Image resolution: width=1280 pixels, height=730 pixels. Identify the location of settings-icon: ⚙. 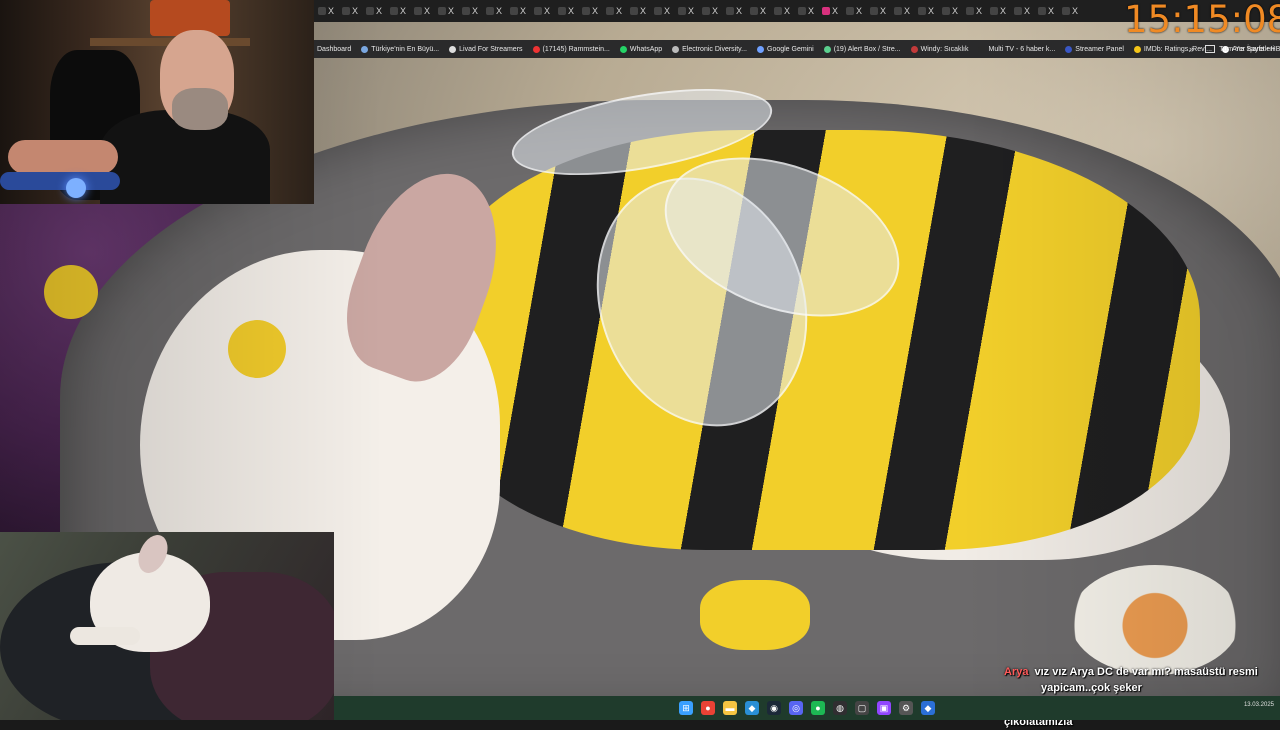
(906, 708).